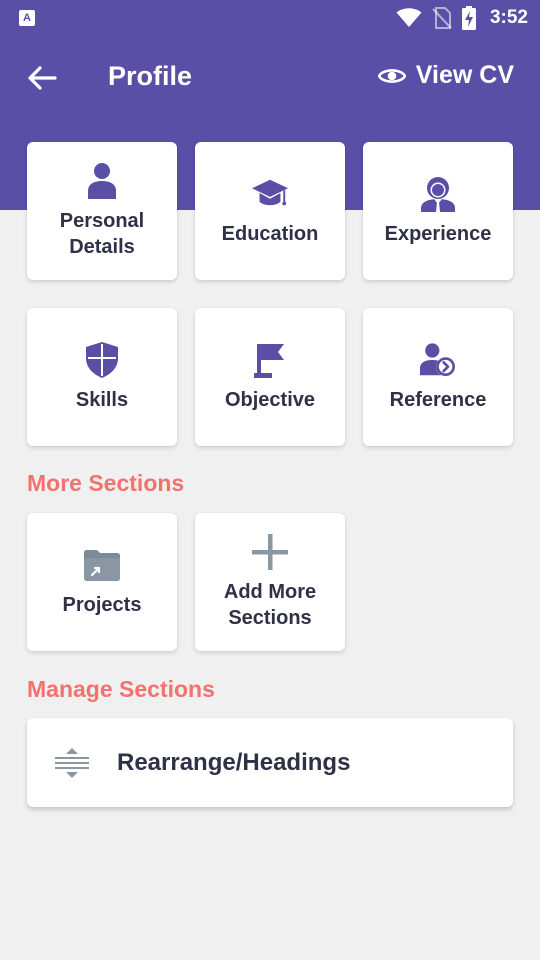 The height and width of the screenshot is (960, 540). What do you see at coordinates (438, 360) in the screenshot?
I see `person-arrow-icon` at bounding box center [438, 360].